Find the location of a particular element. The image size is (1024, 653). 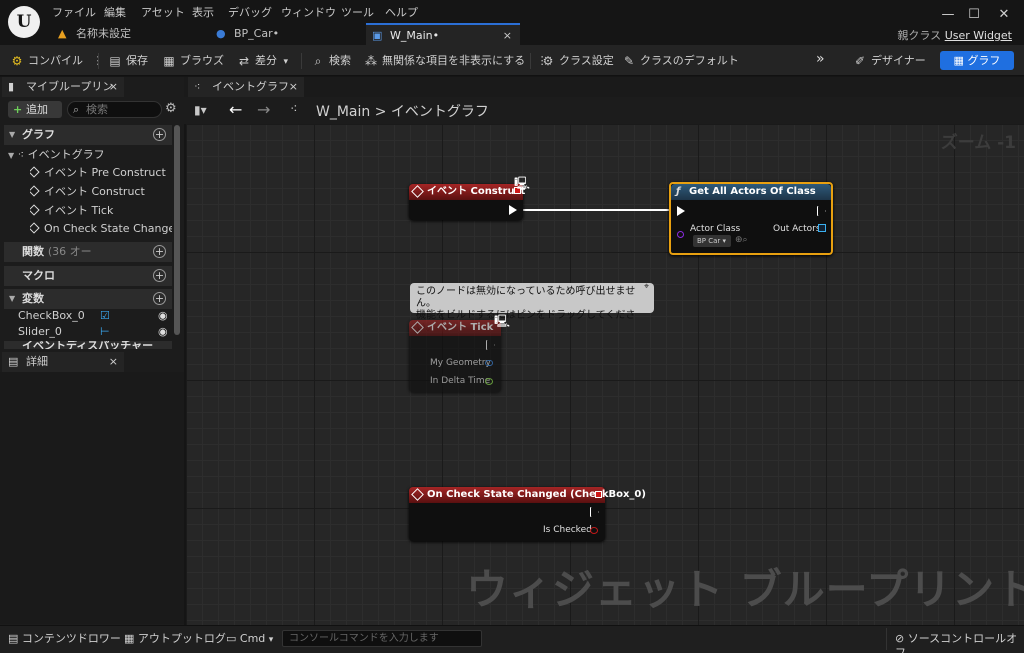

add-function-icon: + is located at coordinates (159, 251).